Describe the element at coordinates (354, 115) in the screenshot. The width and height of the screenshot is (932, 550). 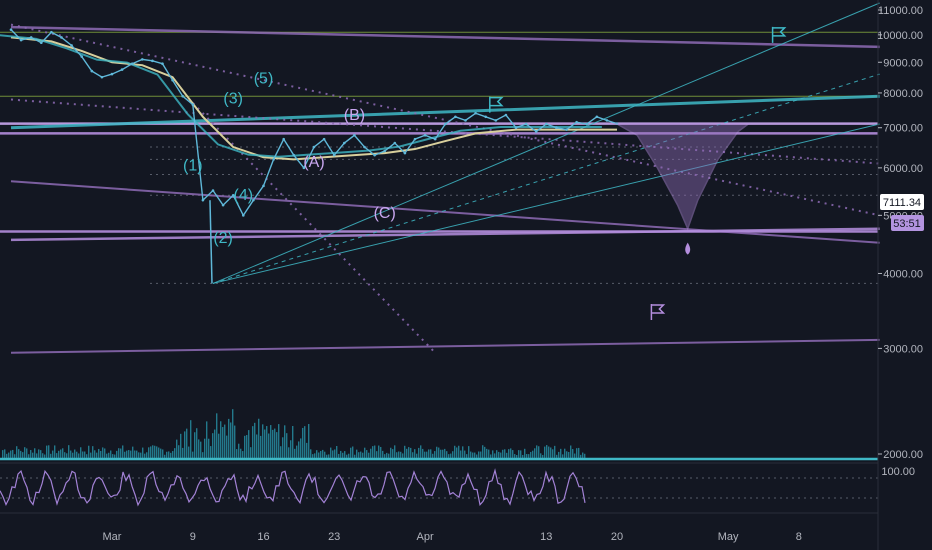
I see `wave-label: (B)` at that location.